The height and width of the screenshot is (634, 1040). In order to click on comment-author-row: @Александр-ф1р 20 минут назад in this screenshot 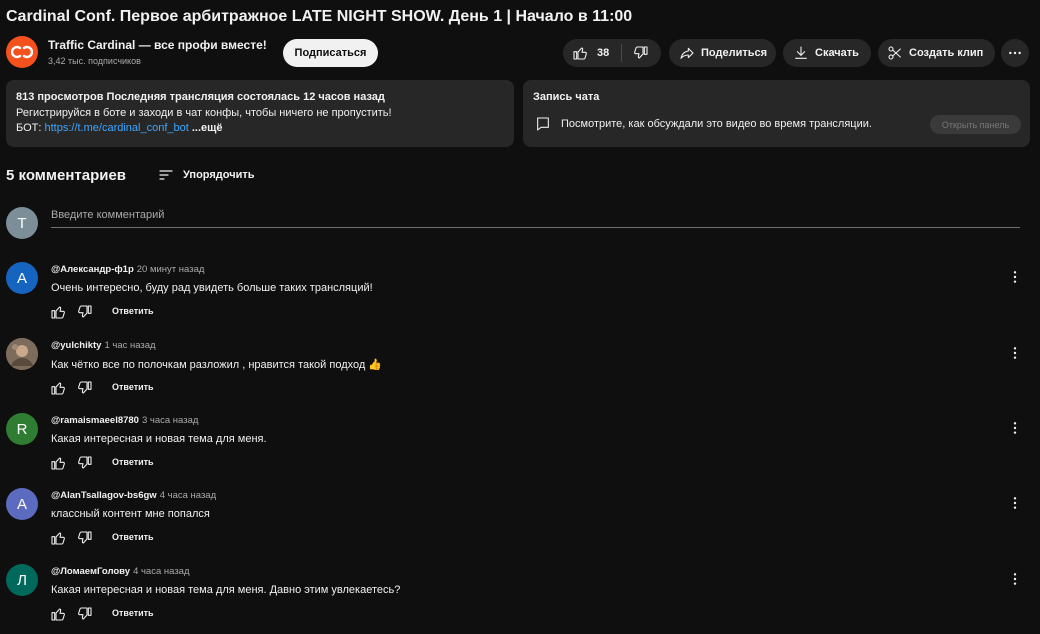, I will do `click(127, 269)`.